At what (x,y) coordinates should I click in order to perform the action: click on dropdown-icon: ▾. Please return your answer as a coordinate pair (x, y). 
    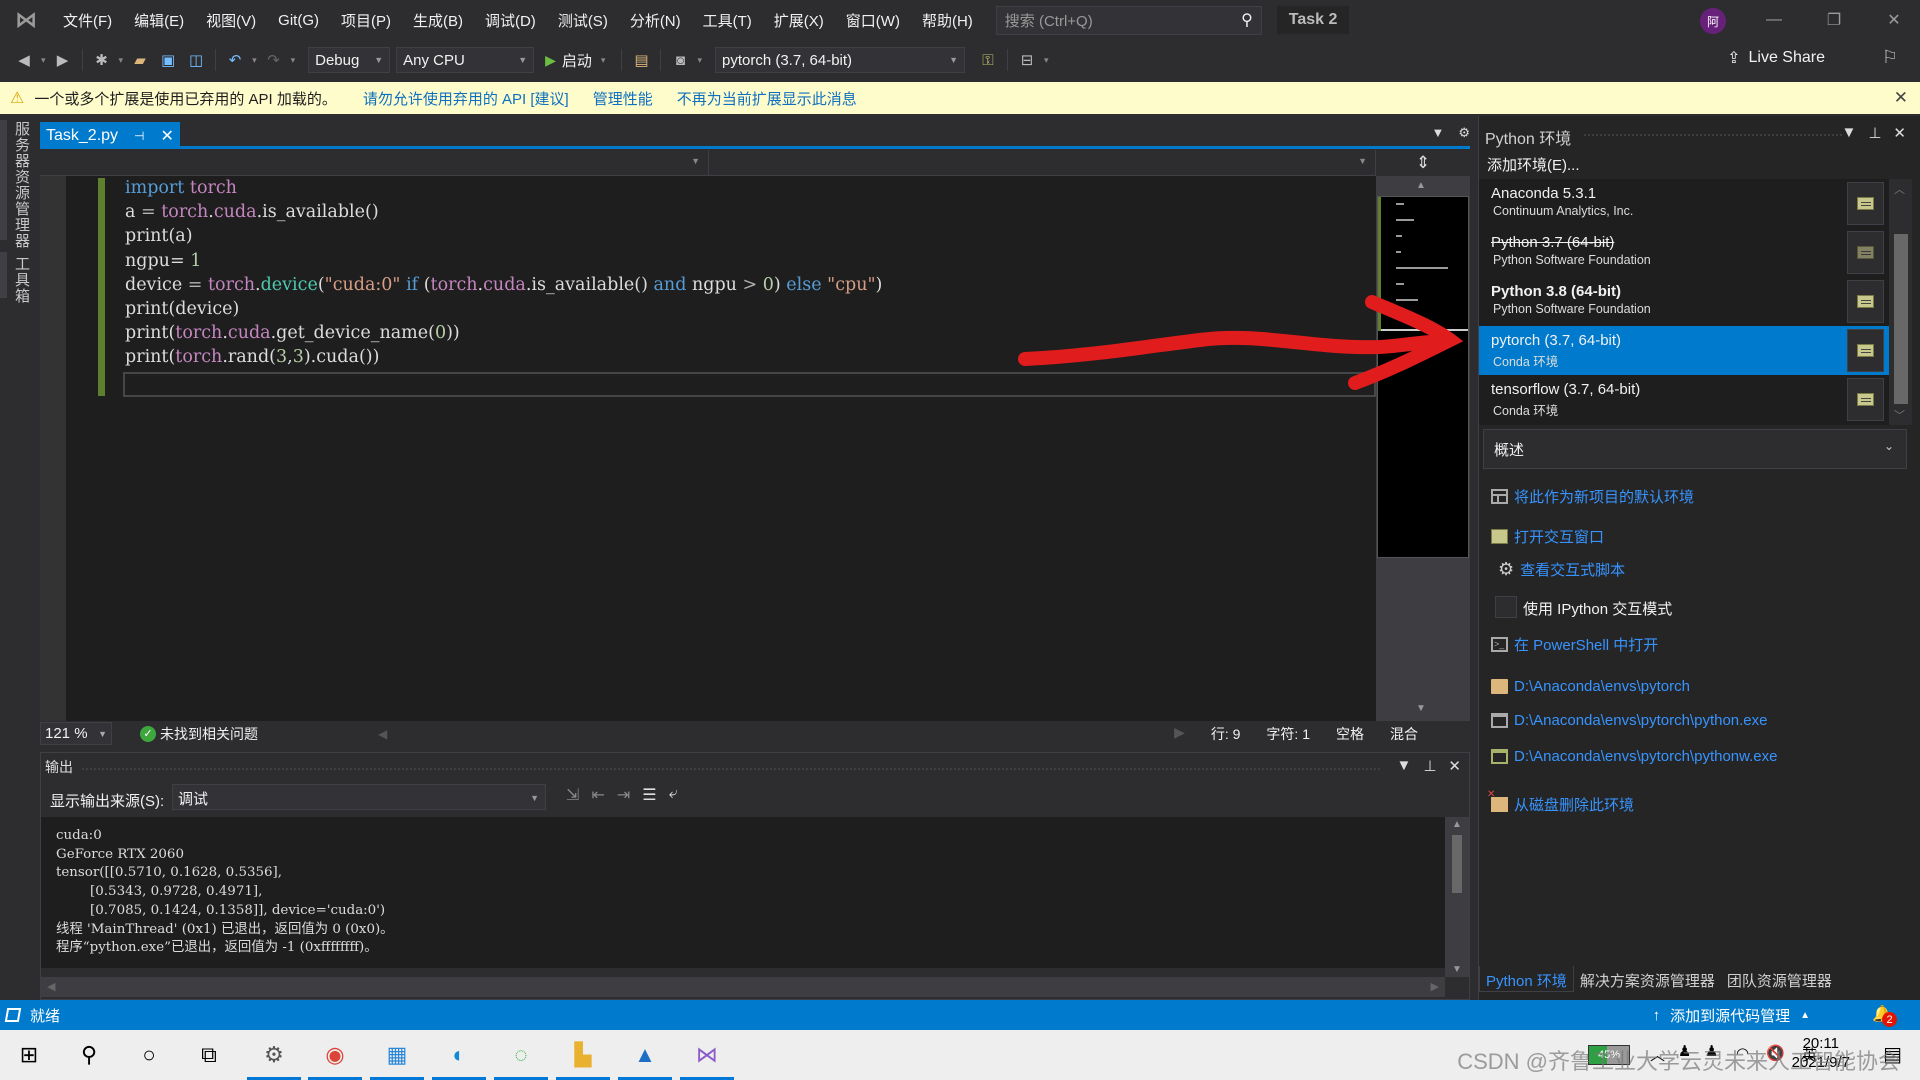
    Looking at the image, I should click on (699, 60).